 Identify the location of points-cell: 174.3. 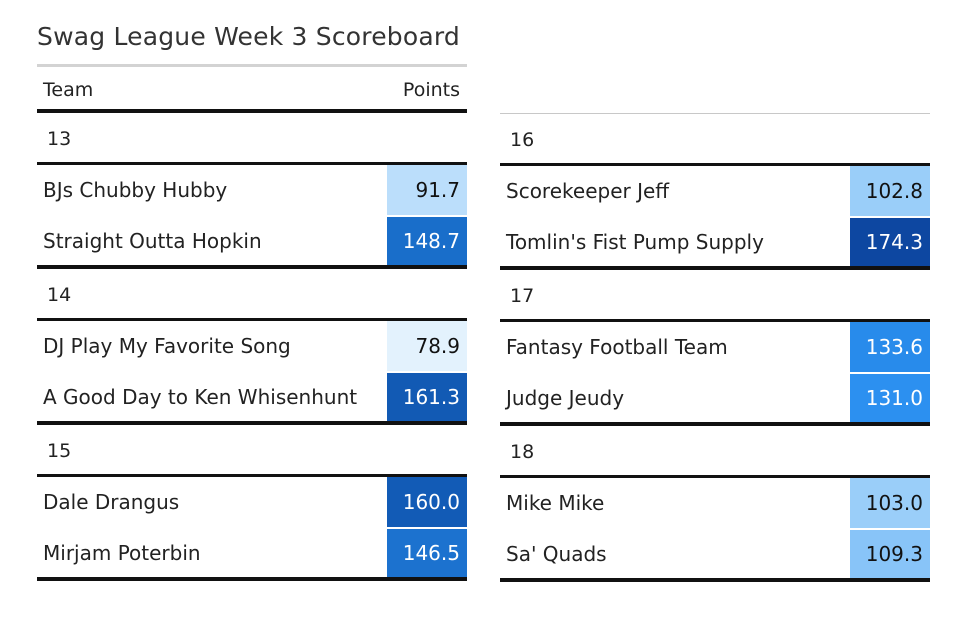
(890, 242).